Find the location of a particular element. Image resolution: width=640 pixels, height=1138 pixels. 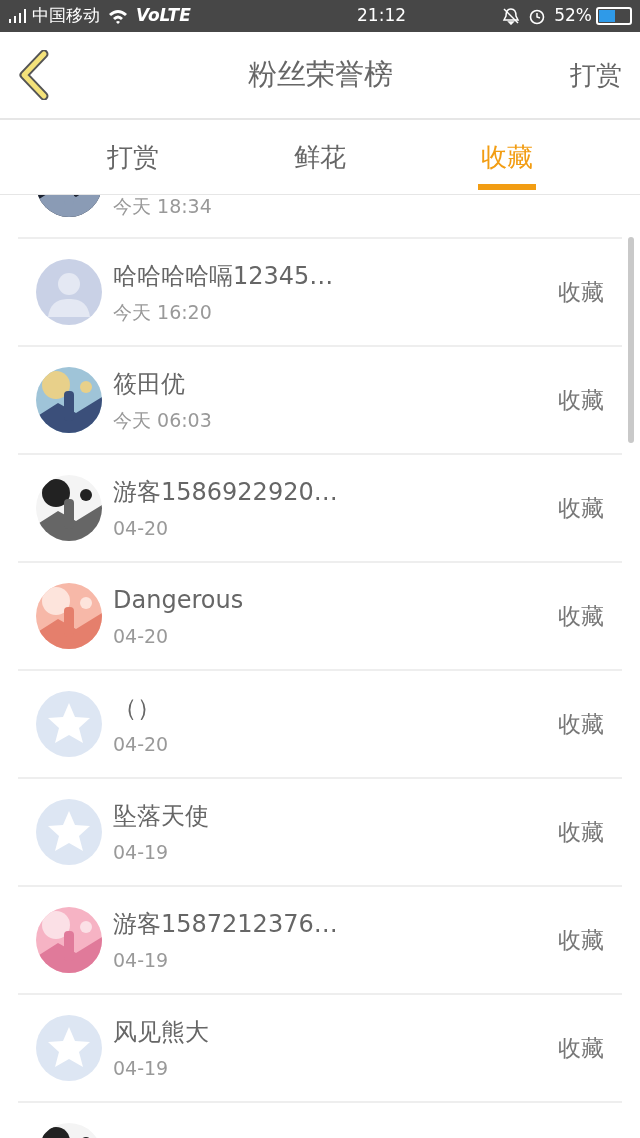

battery-percent: 52% is located at coordinates (573, 16).